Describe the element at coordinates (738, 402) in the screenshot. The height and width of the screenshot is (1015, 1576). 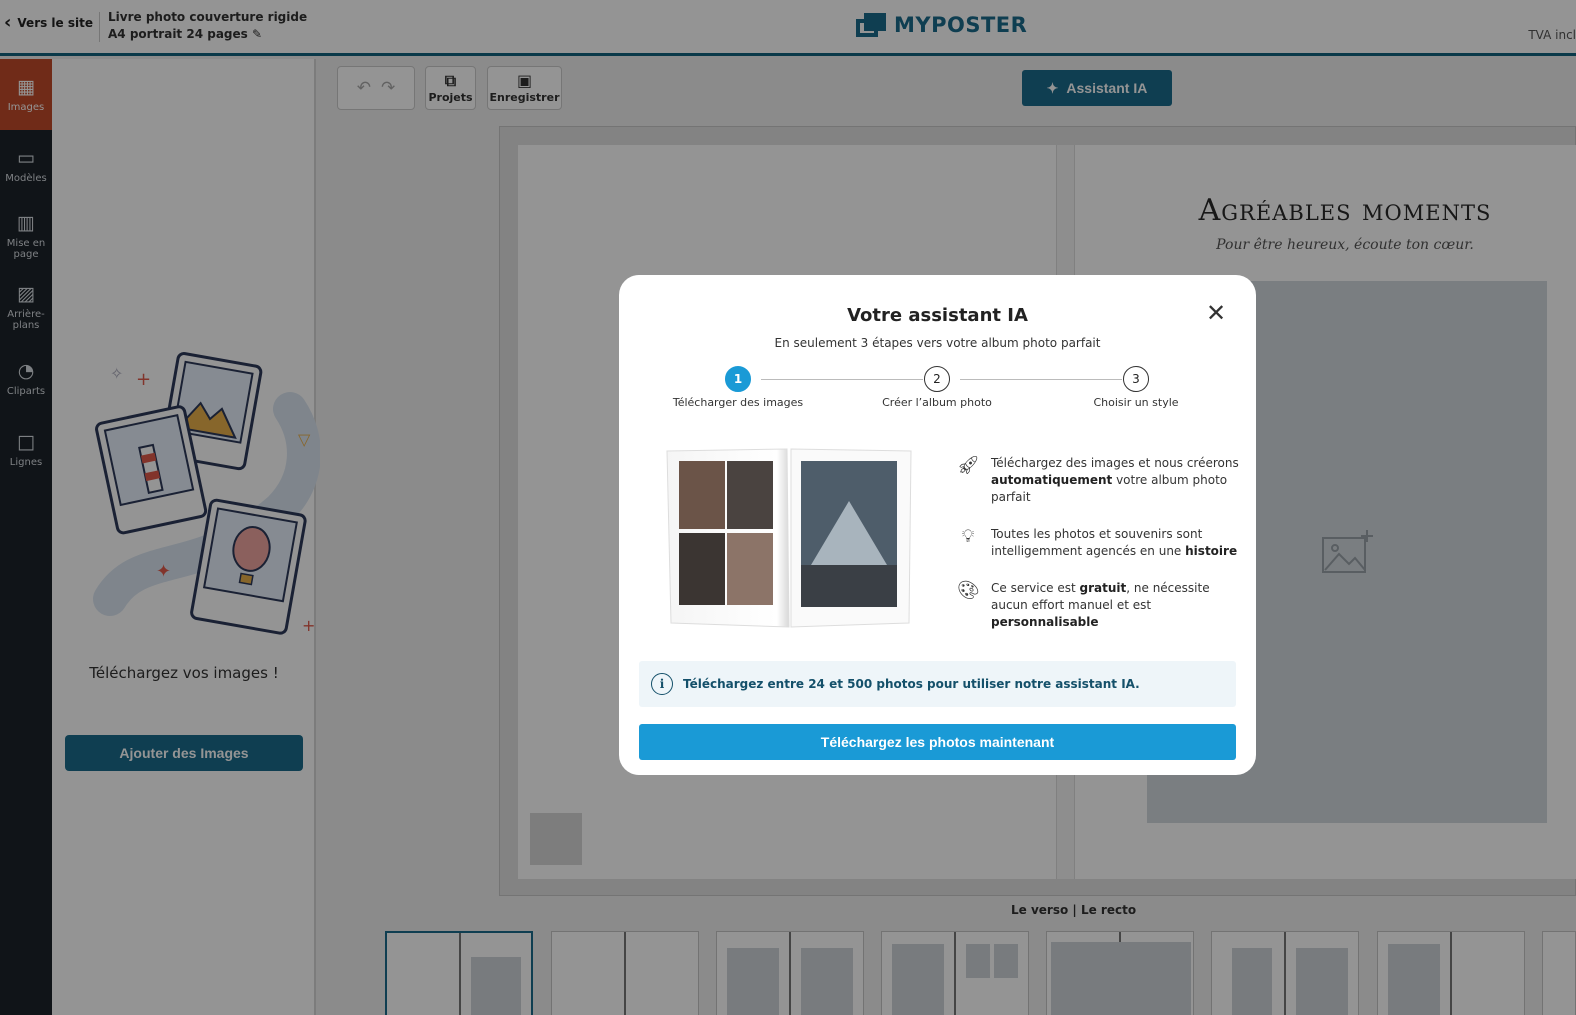
I see `step-1-label: Télécharger des images` at that location.